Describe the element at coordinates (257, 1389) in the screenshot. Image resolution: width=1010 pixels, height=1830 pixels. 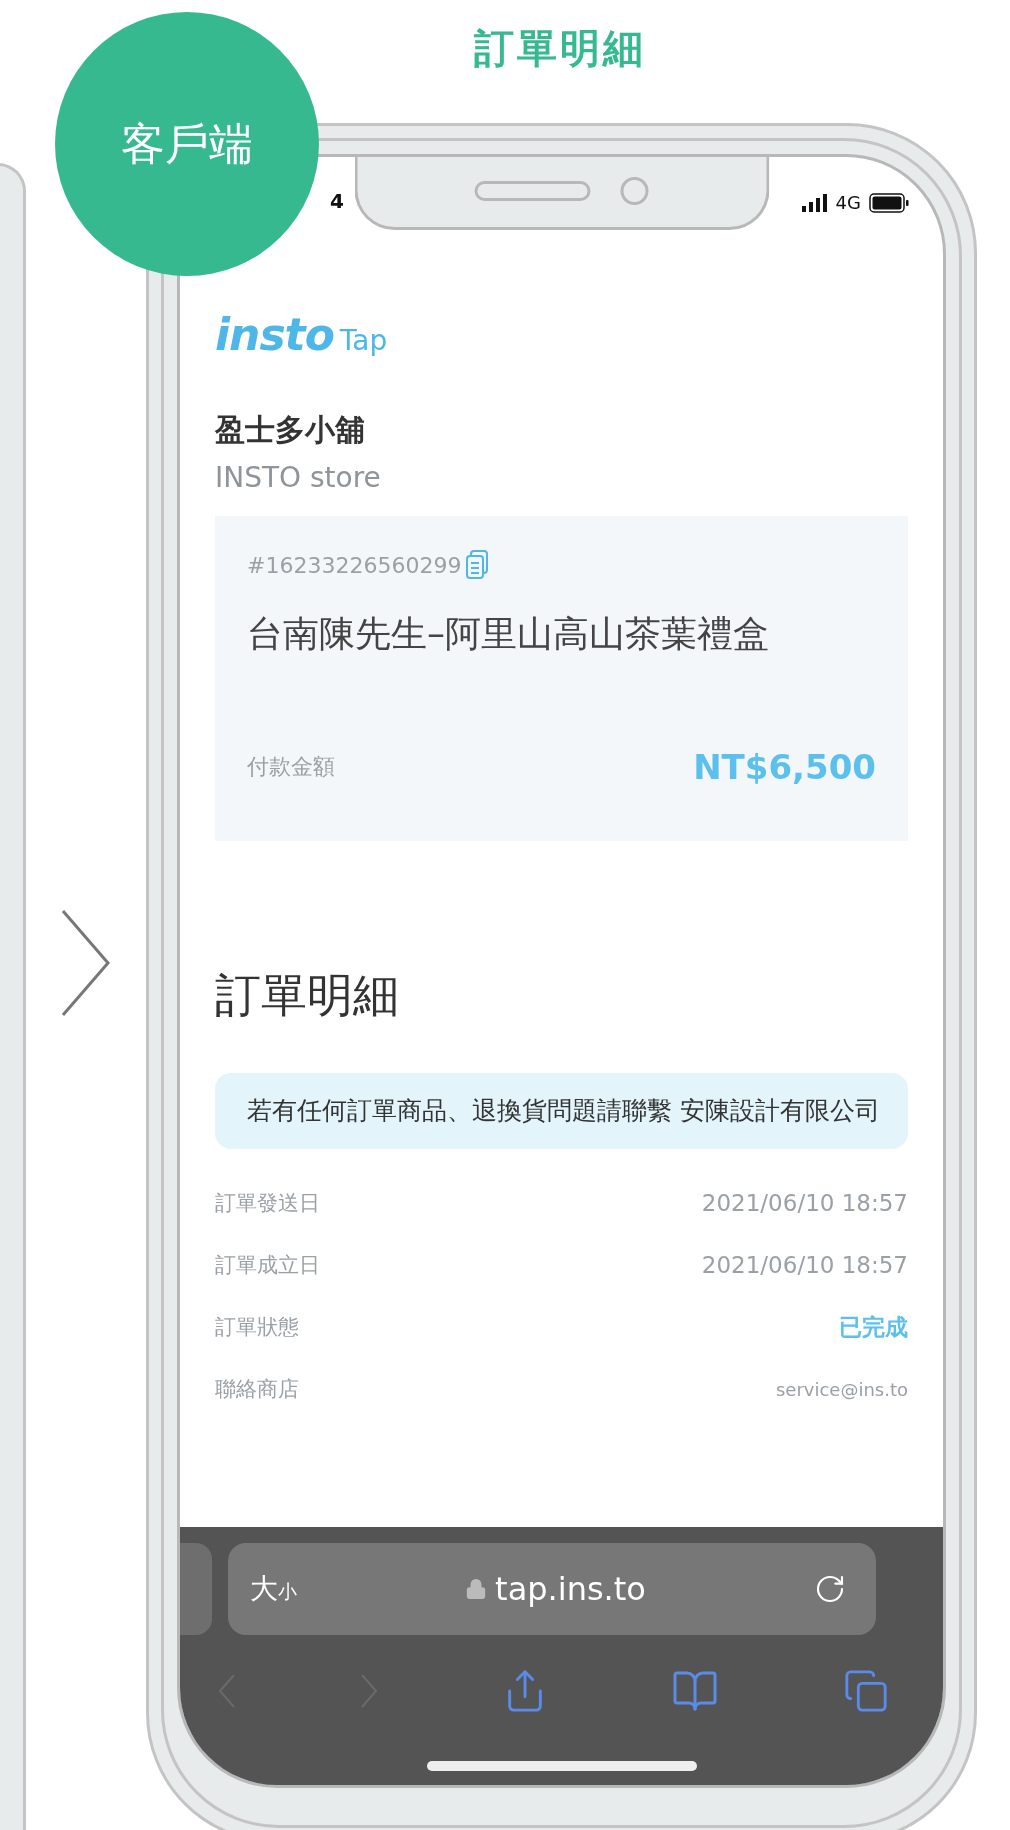
I see `detail-label: 聯絡商店` at that location.